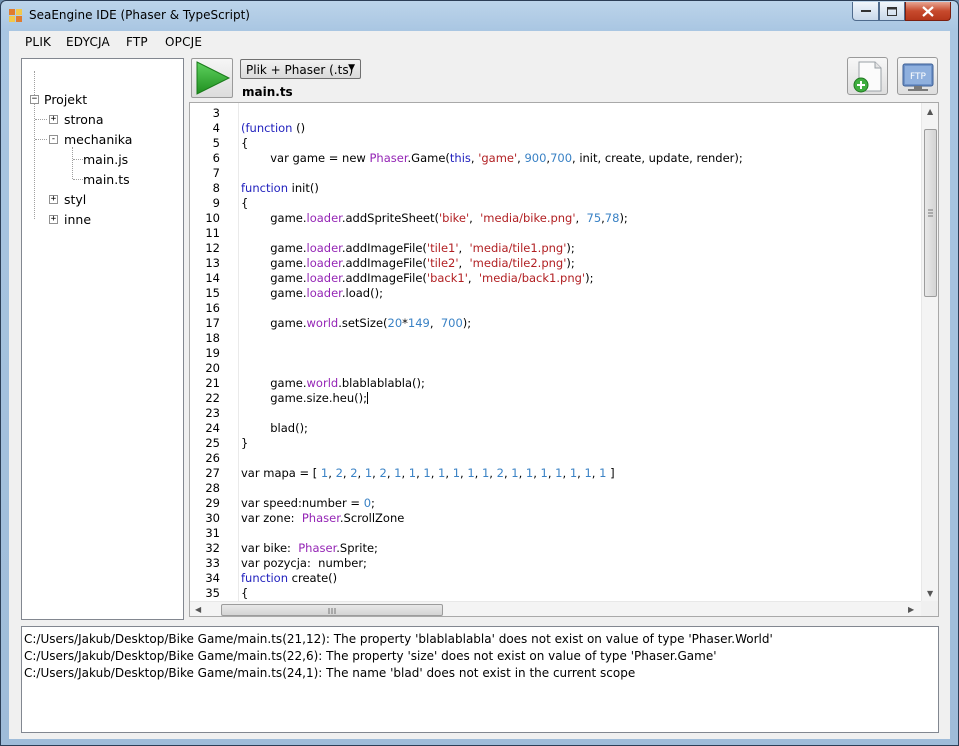  What do you see at coordinates (555, 113) in the screenshot?
I see `code-line: 3` at bounding box center [555, 113].